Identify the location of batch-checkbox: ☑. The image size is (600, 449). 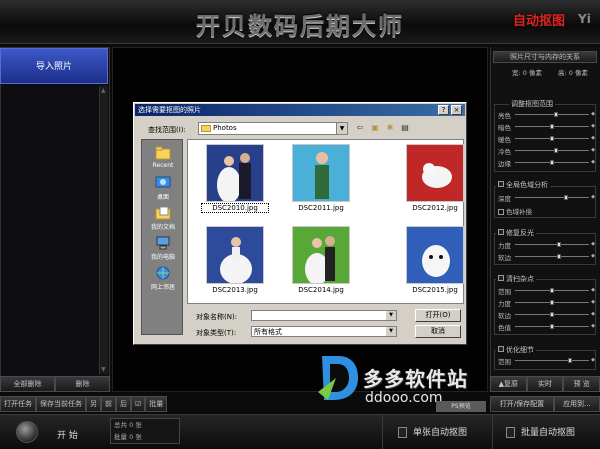
(138, 404).